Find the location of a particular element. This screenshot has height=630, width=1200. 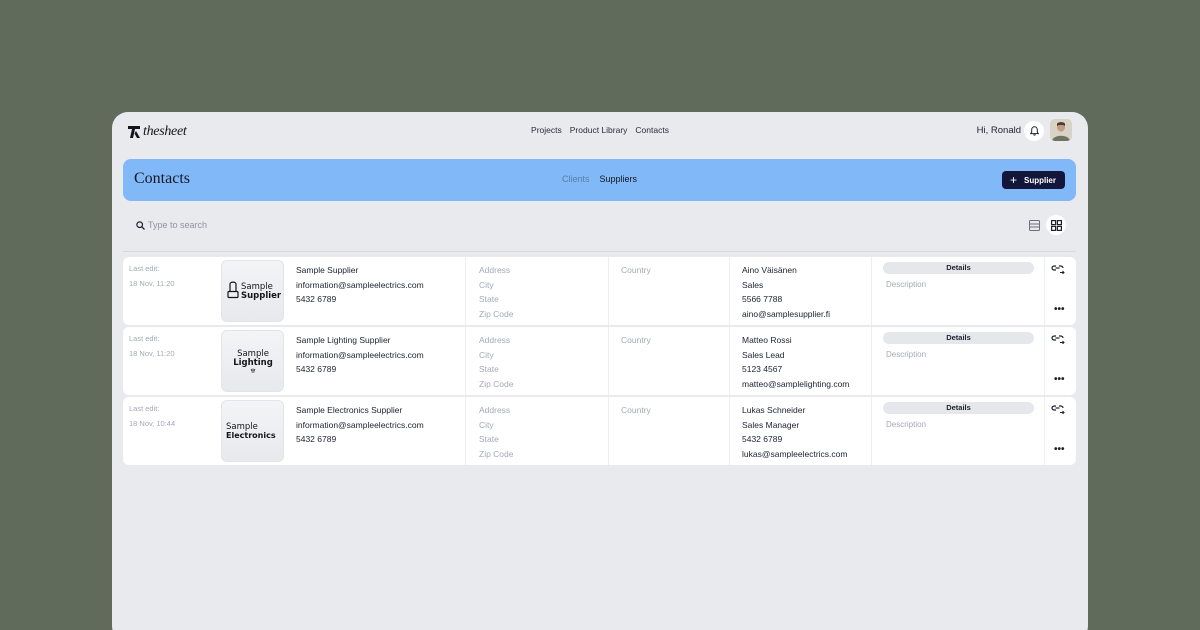

last-edit: Last edit: 18 Nov, 10:44 is located at coordinates (152, 436).